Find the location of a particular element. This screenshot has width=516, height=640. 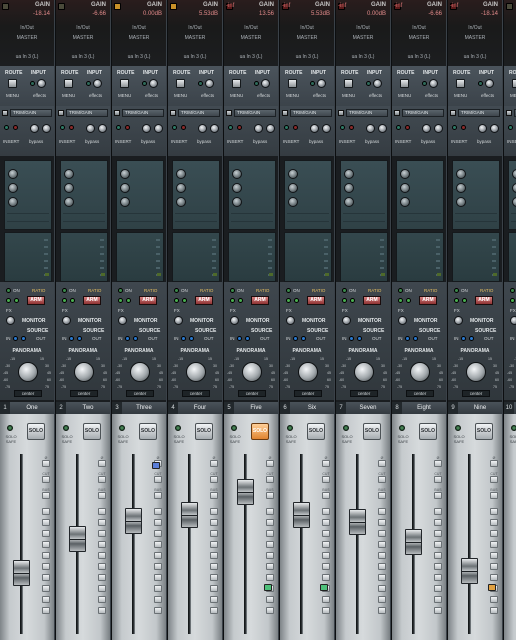

channel-name: Seven is located at coordinates (368, 408).